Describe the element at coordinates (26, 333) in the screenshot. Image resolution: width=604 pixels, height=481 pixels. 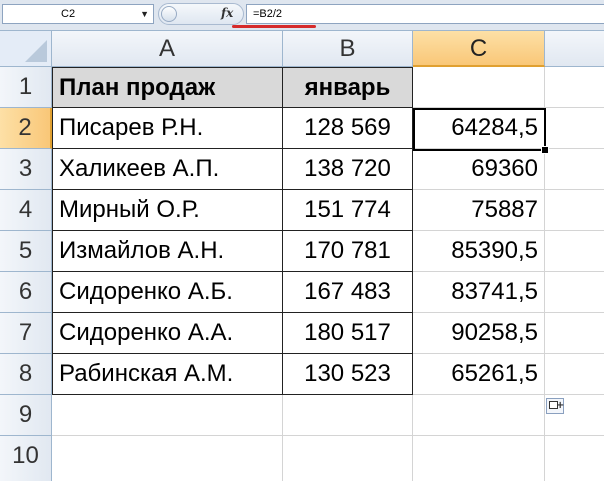
I see `row-header-7: 7` at that location.